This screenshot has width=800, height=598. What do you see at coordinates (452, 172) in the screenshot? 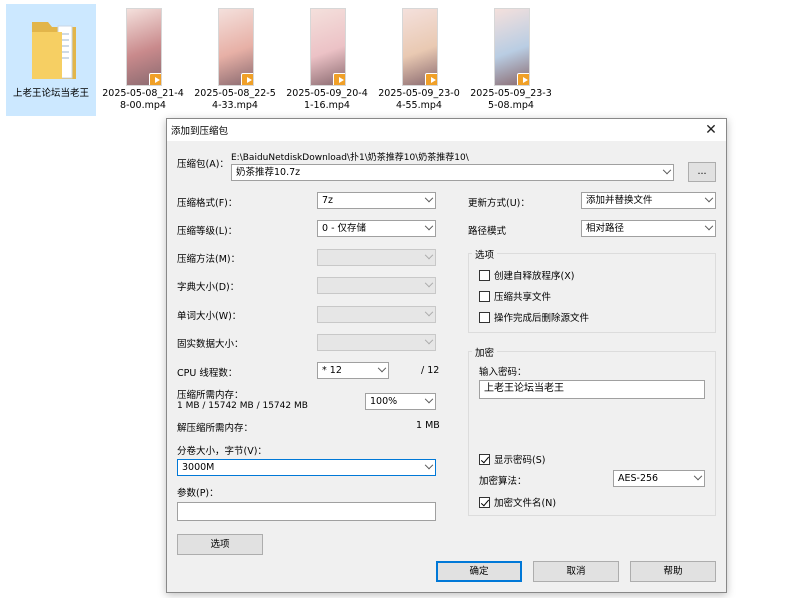
I see `archive-name-combo: 奶茶推荐10.7z` at bounding box center [452, 172].